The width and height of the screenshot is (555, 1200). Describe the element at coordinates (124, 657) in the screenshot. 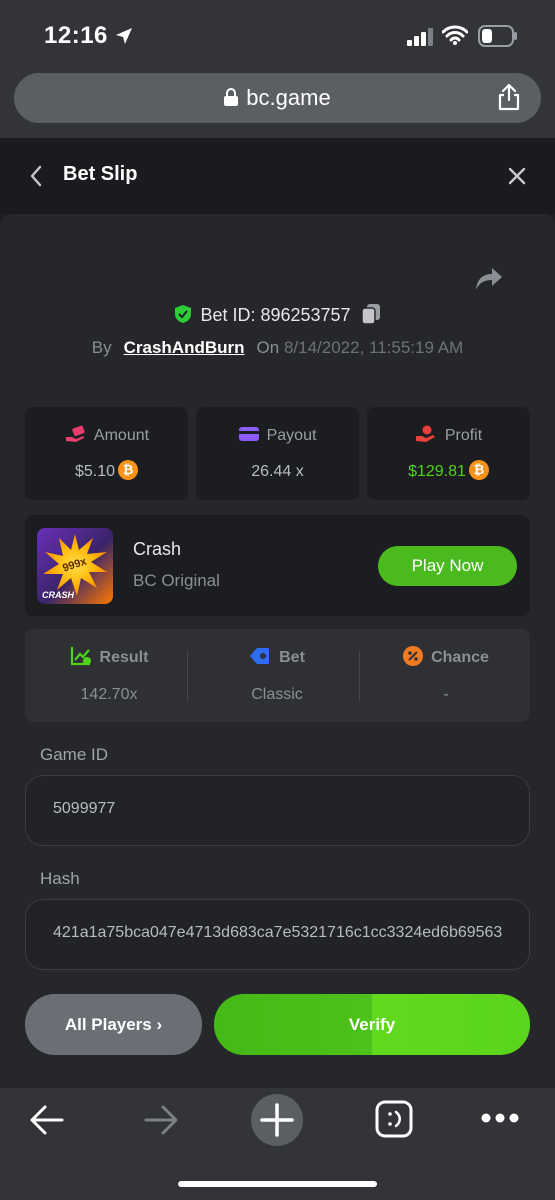

I see `result-label: Result` at that location.